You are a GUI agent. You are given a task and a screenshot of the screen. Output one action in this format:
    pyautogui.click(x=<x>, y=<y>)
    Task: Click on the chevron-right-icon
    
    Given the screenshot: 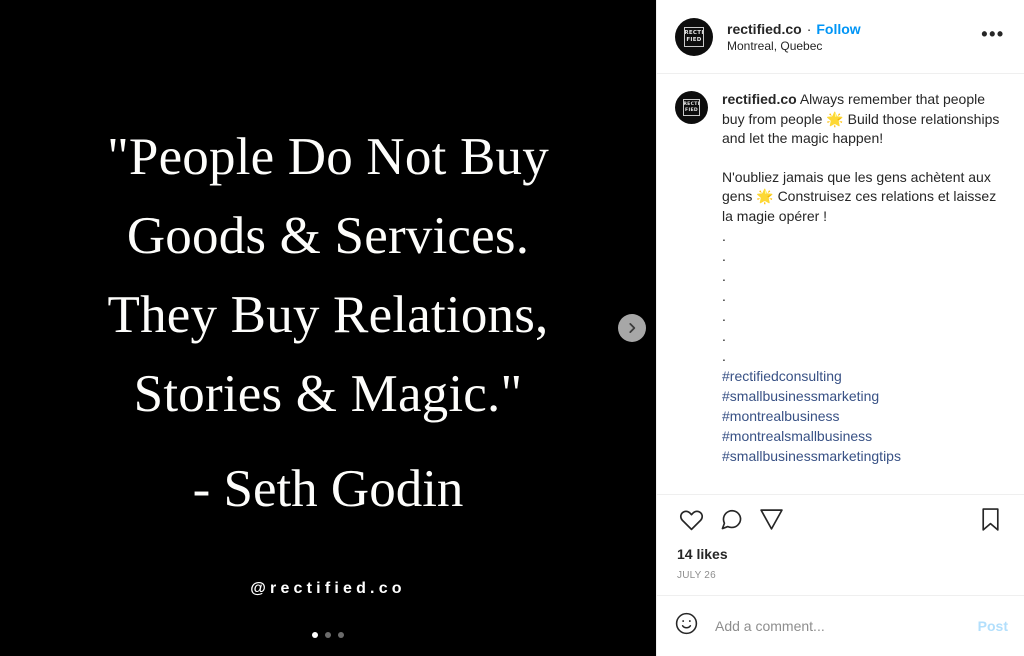 What is the action you would take?
    pyautogui.click(x=632, y=328)
    